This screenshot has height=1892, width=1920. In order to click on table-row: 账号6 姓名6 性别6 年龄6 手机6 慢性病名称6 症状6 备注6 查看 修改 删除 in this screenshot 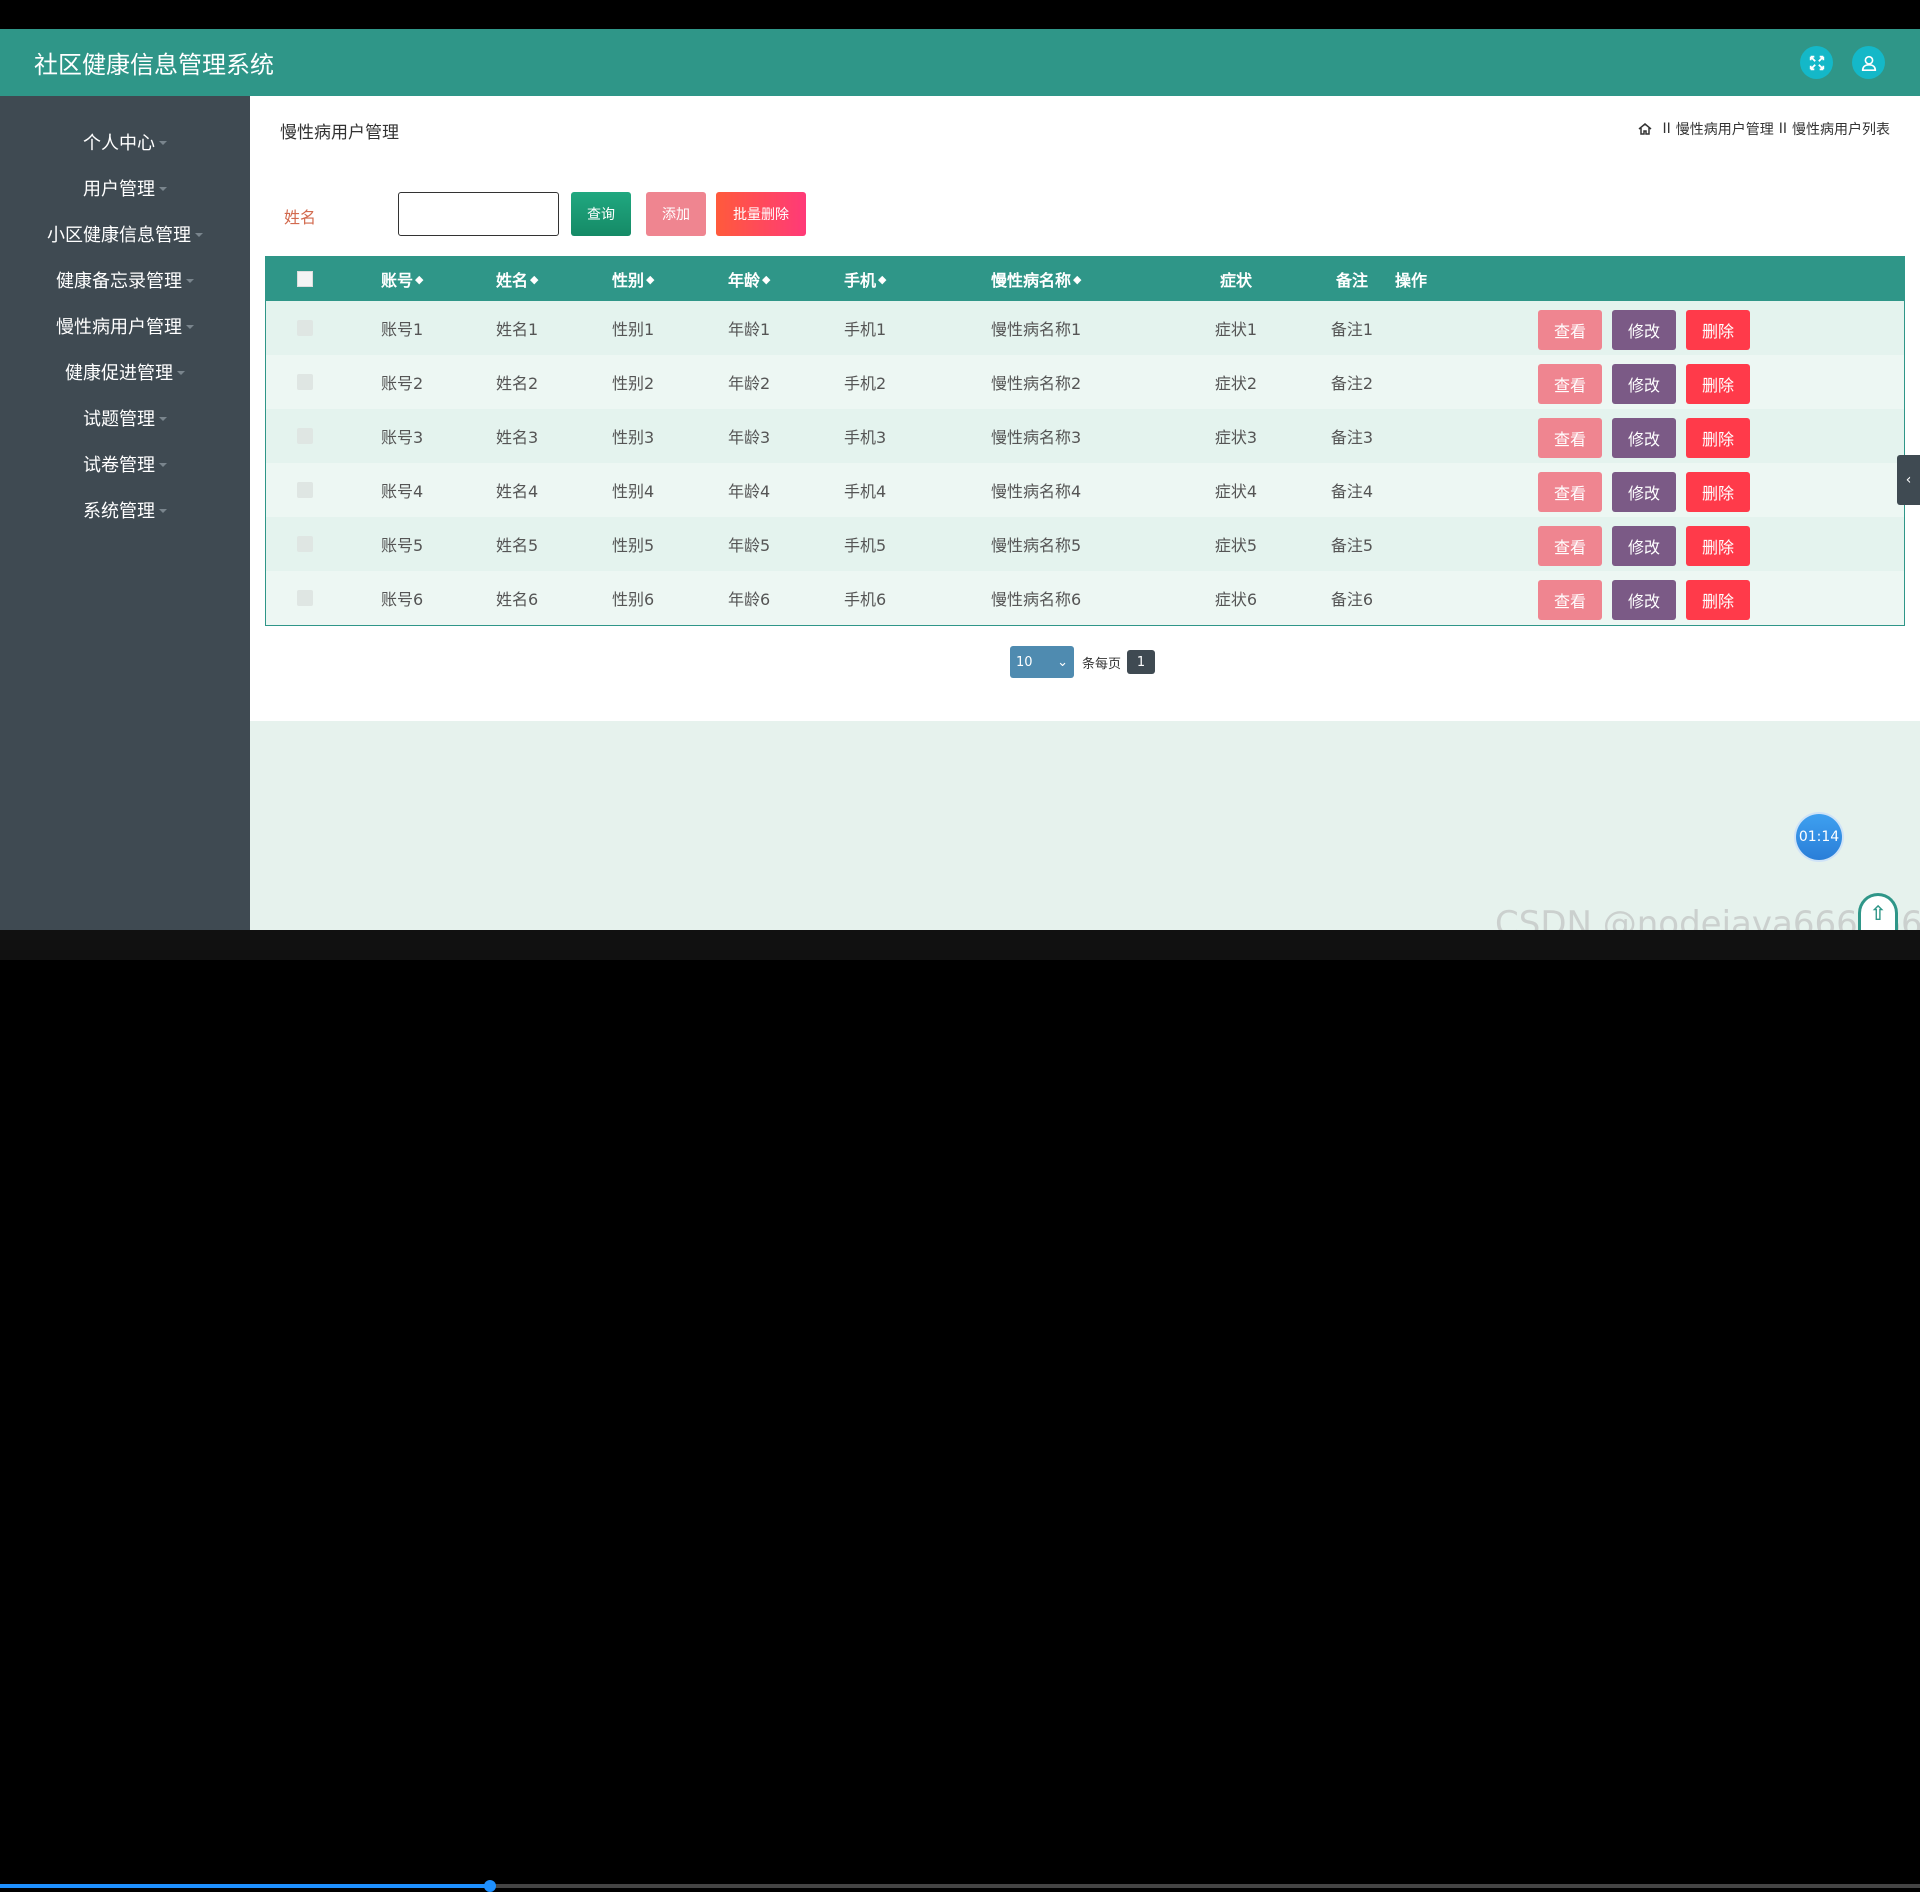, I will do `click(1085, 598)`.